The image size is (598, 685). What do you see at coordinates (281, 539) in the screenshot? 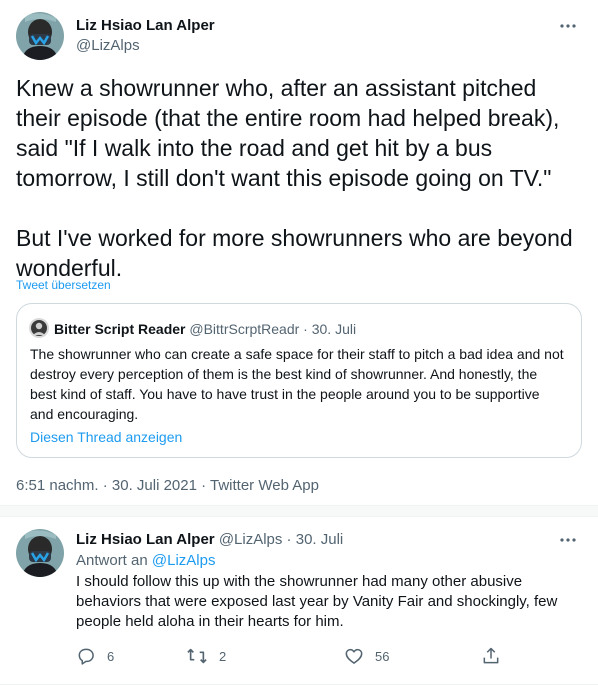
I see `reply-author-handle-date: @LizAlps · 30. Juli` at bounding box center [281, 539].